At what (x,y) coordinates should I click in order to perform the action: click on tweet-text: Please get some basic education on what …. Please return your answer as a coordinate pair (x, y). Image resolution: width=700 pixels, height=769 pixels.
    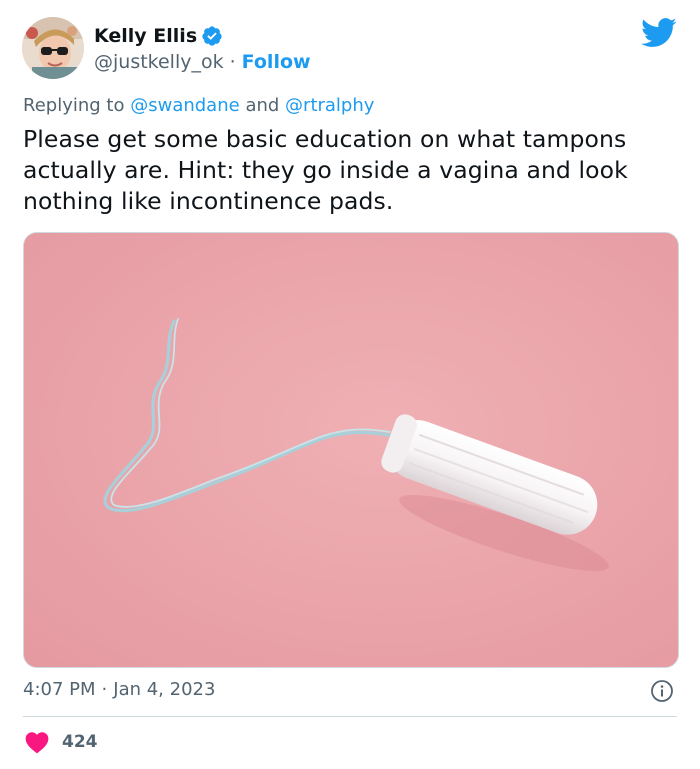
    Looking at the image, I should click on (325, 170).